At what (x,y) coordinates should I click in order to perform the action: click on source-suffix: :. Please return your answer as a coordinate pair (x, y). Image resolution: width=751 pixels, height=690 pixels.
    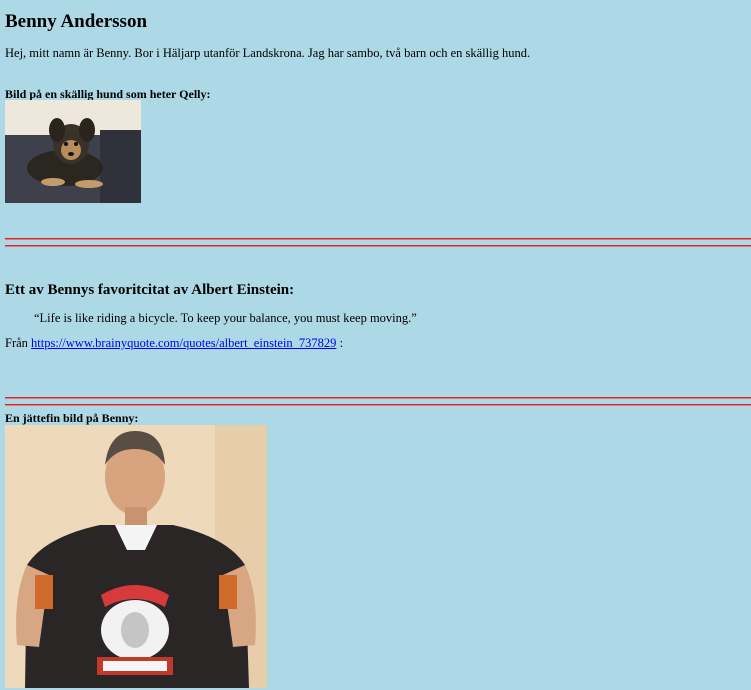
    Looking at the image, I should click on (340, 343).